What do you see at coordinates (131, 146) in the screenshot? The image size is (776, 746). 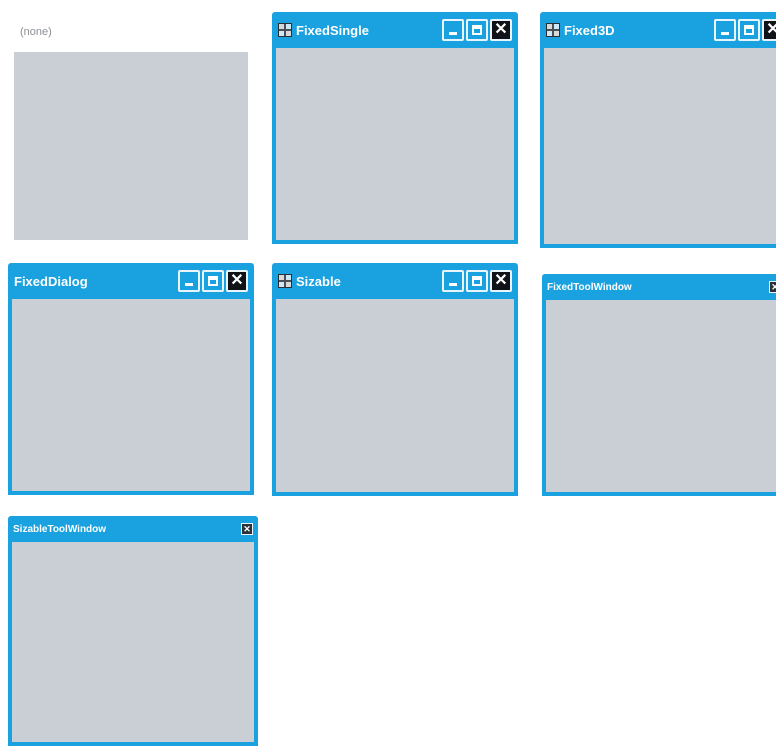 I see `none-form-client` at bounding box center [131, 146].